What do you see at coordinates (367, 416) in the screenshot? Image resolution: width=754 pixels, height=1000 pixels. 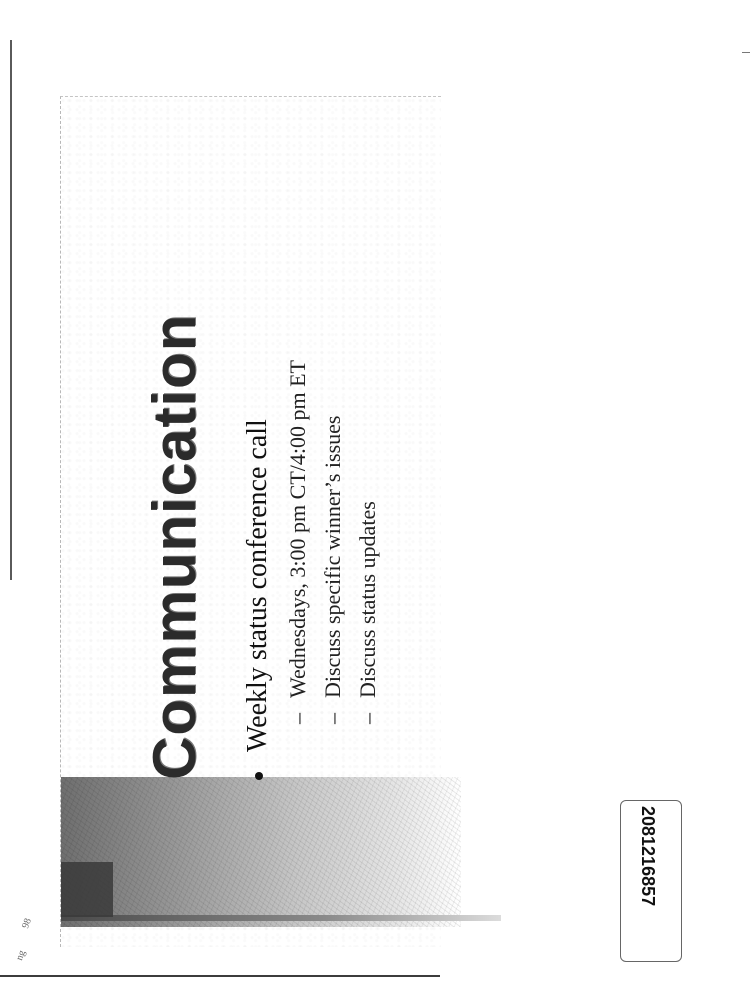 I see `subitem: – Discuss status updates` at bounding box center [367, 416].